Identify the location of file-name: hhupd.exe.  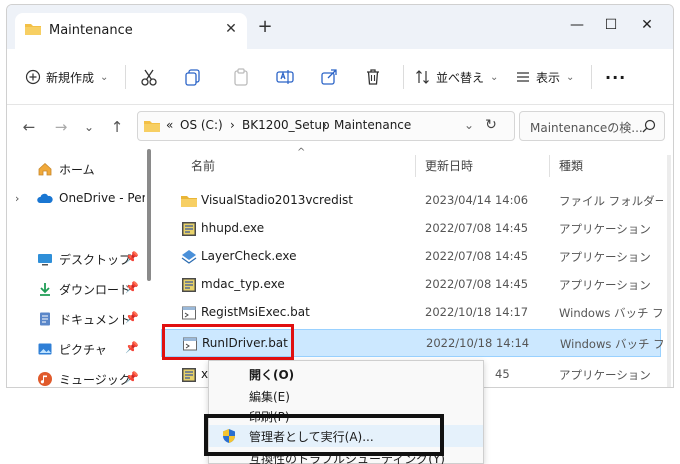
(233, 228).